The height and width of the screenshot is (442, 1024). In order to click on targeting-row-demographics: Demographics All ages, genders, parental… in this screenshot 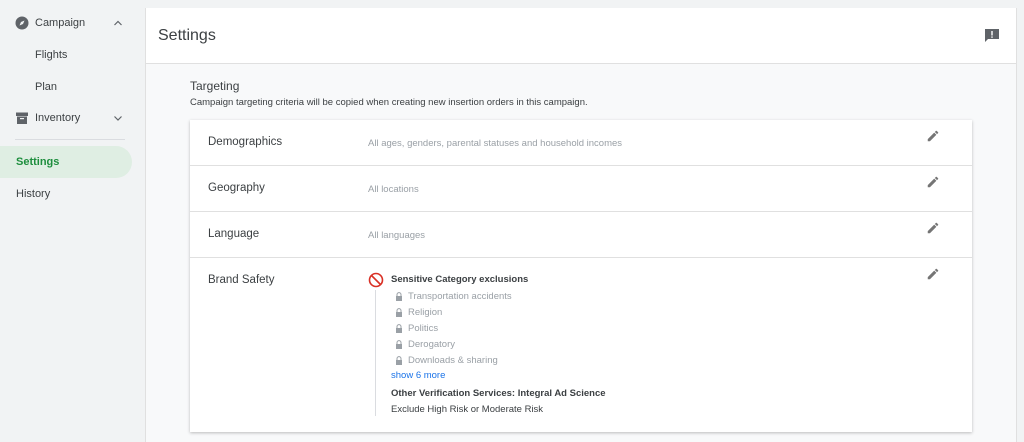, I will do `click(581, 143)`.